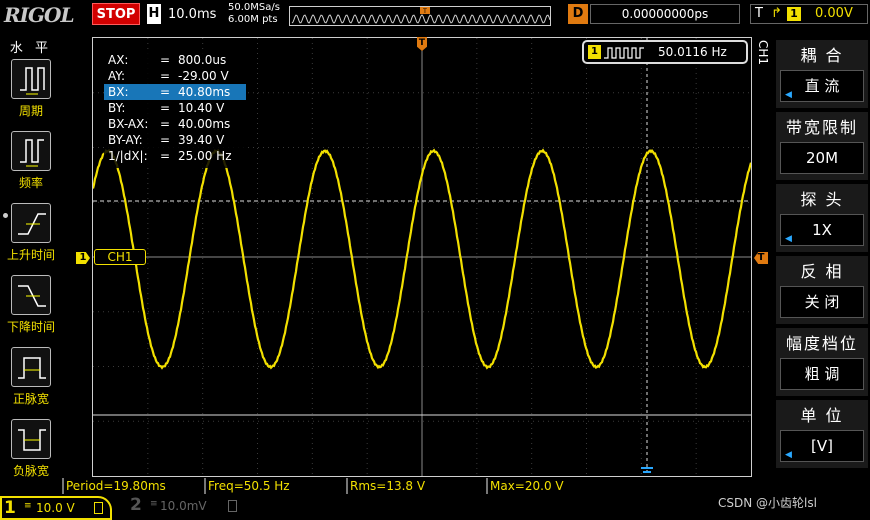 The width and height of the screenshot is (870, 520). I want to click on right-menu-channel-label: CH1, so click(763, 53).